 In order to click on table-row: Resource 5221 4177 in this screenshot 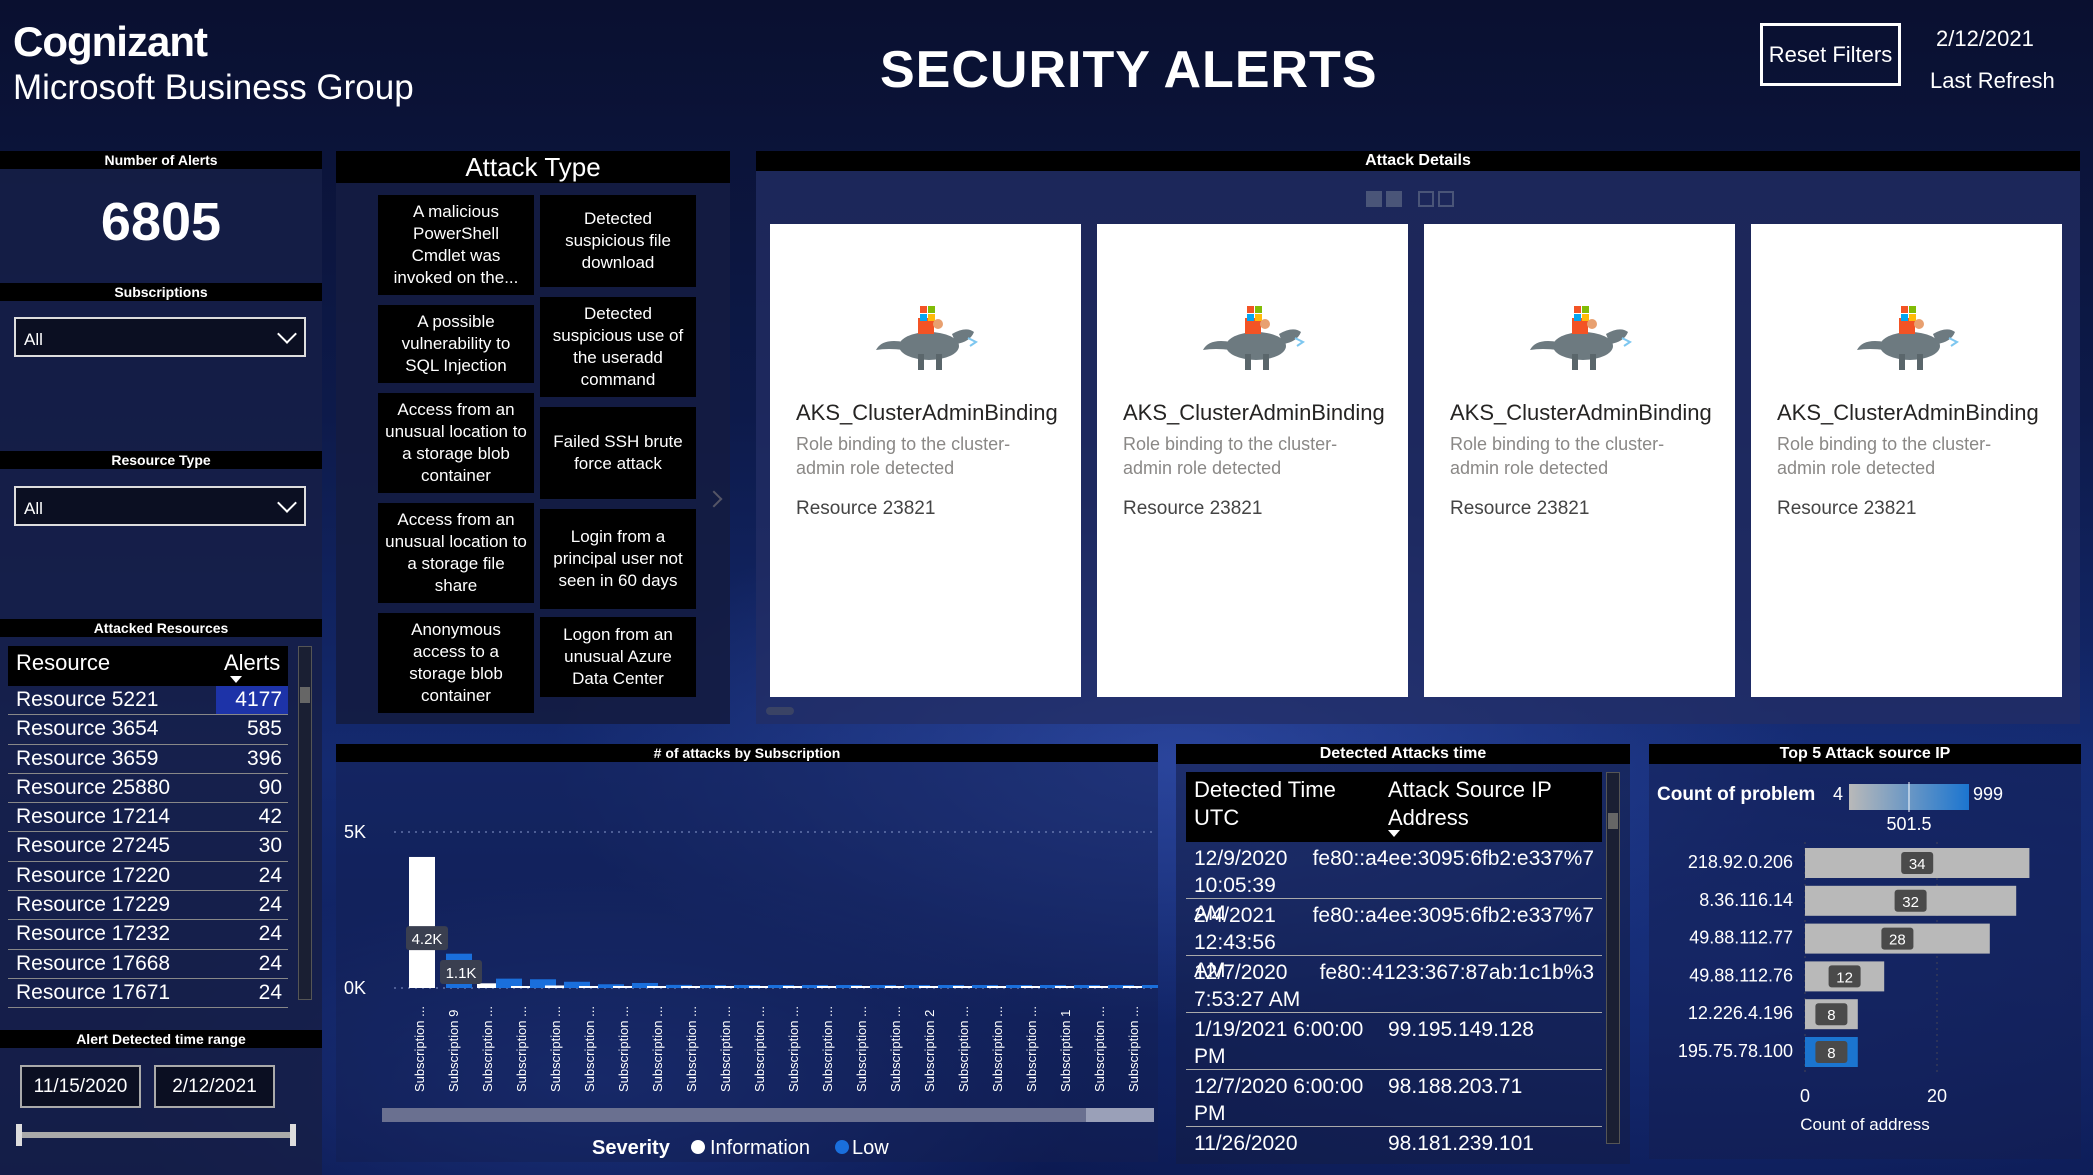, I will do `click(148, 701)`.